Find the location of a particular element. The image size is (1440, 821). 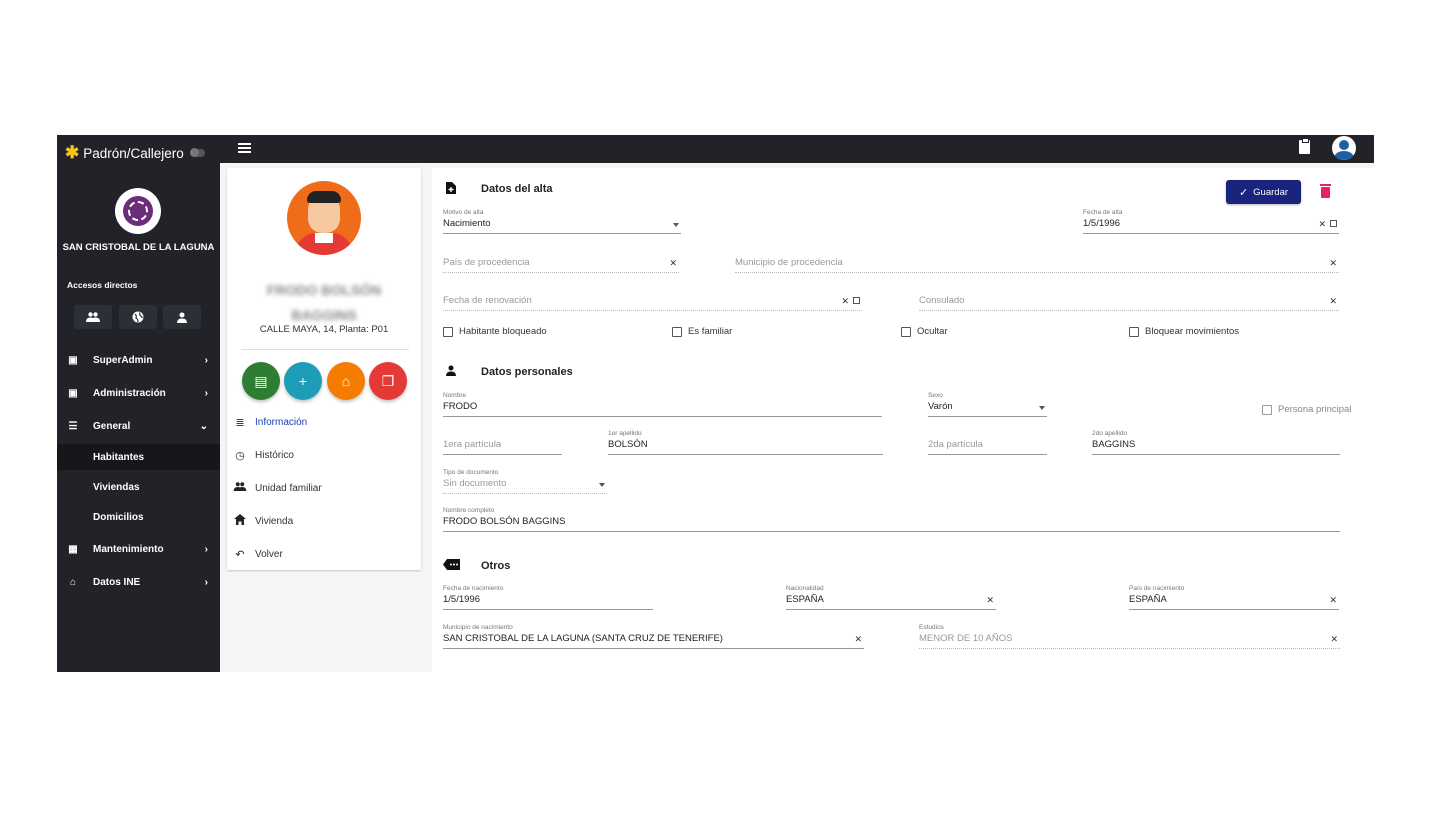

fab-books-button: ▤ is located at coordinates (261, 381).